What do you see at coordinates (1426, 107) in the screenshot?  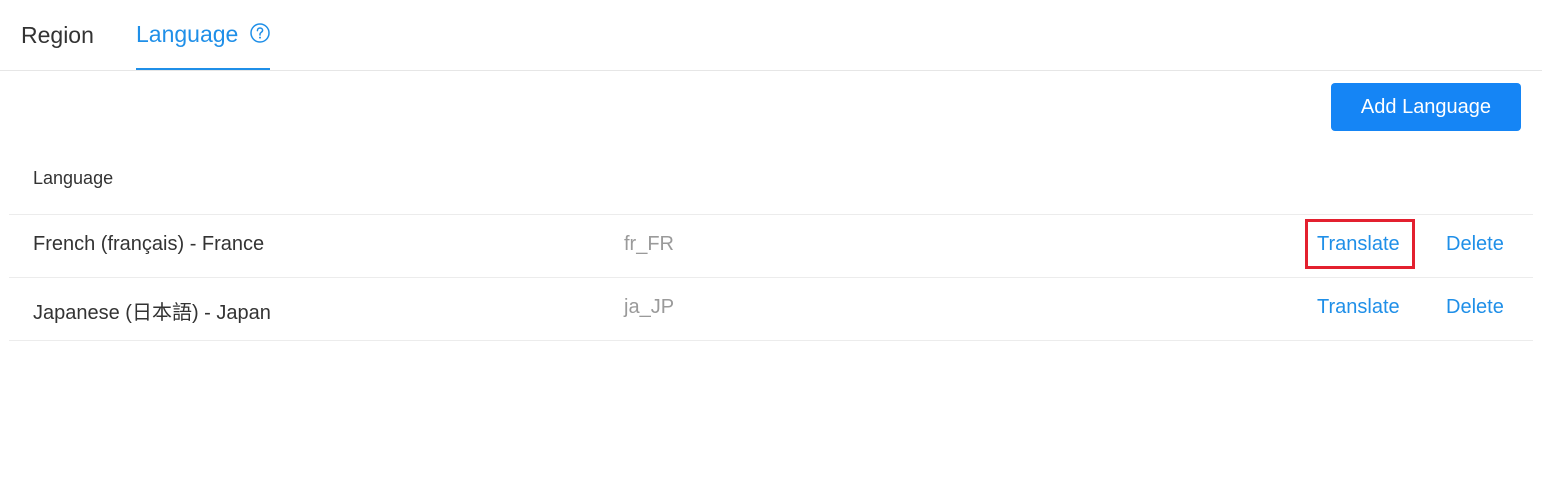 I see `add-language-button: Add Language` at bounding box center [1426, 107].